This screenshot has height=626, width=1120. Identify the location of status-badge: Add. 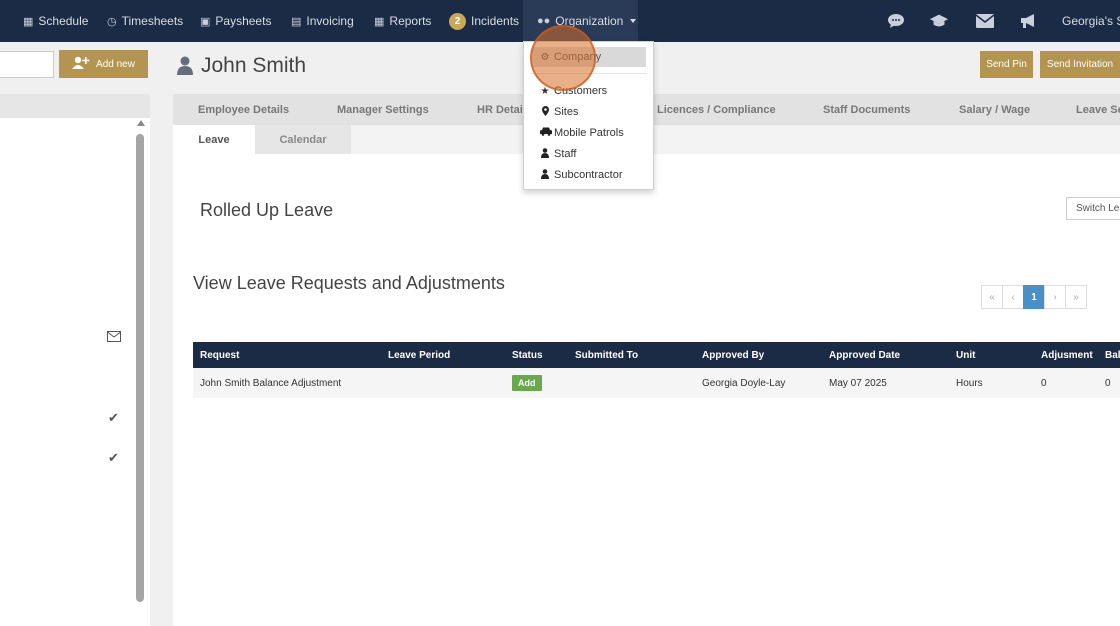
(527, 383).